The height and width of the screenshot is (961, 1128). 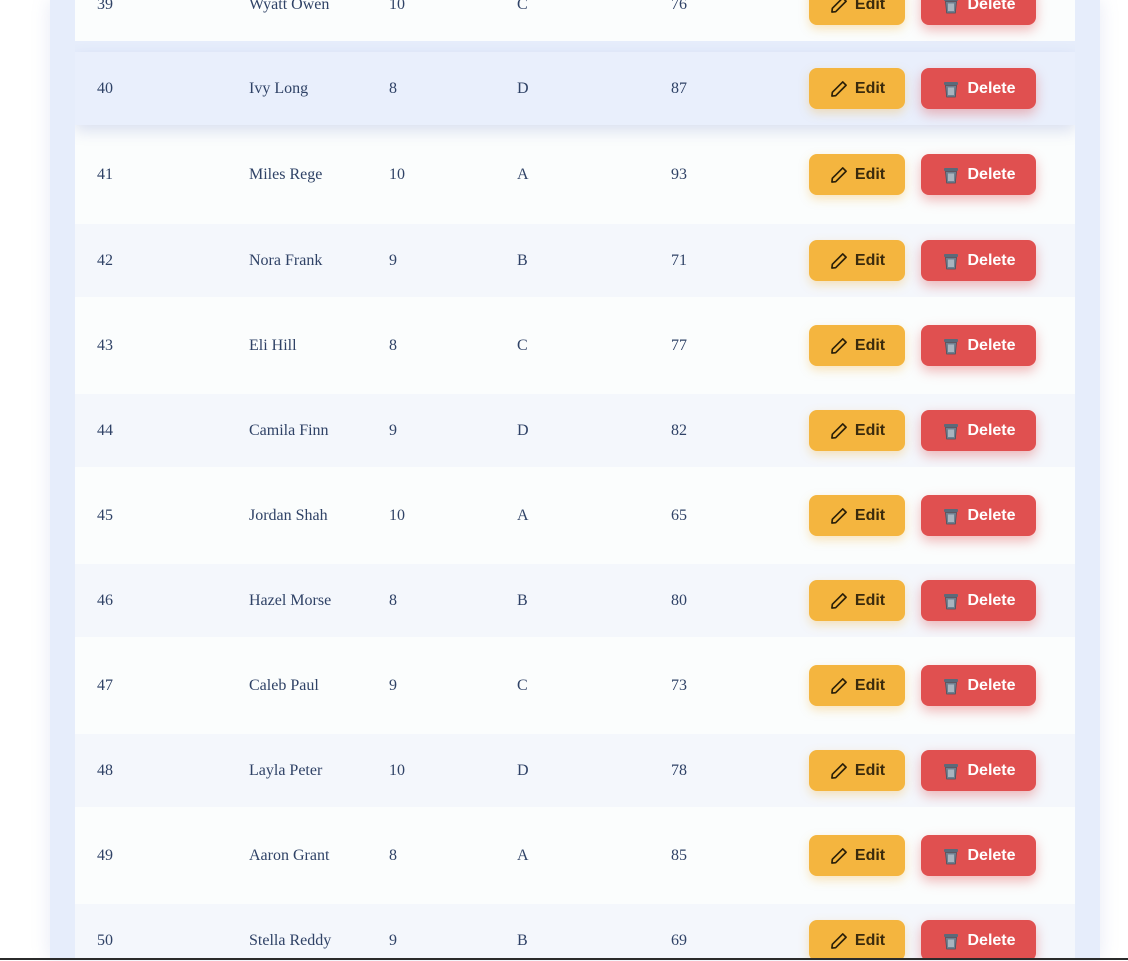 I want to click on row-score: 85, so click(x=679, y=855).